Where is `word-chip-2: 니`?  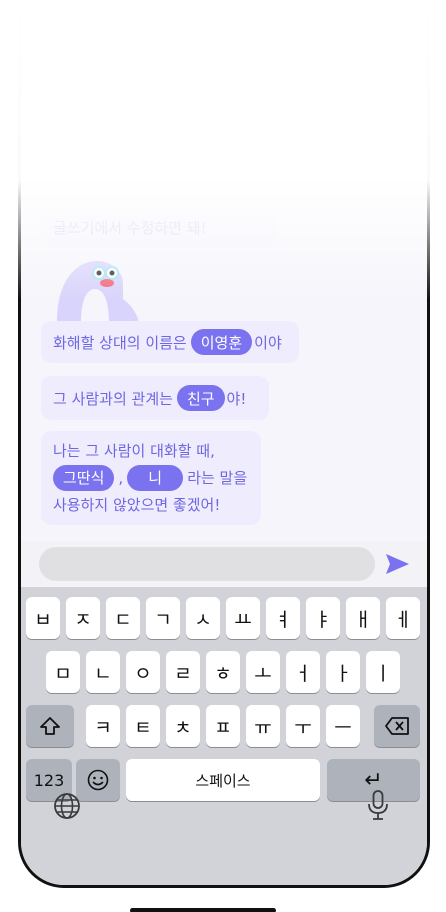
word-chip-2: 니 is located at coordinates (155, 478).